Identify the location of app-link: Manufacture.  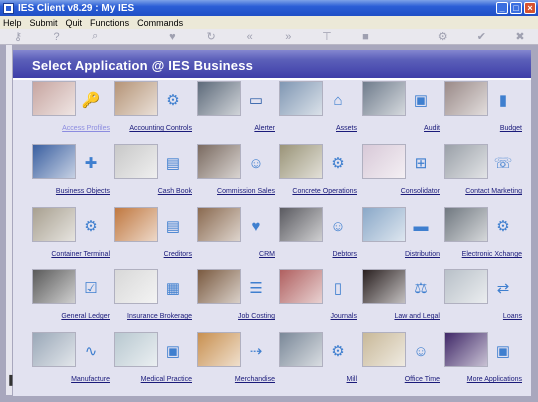
(90, 379).